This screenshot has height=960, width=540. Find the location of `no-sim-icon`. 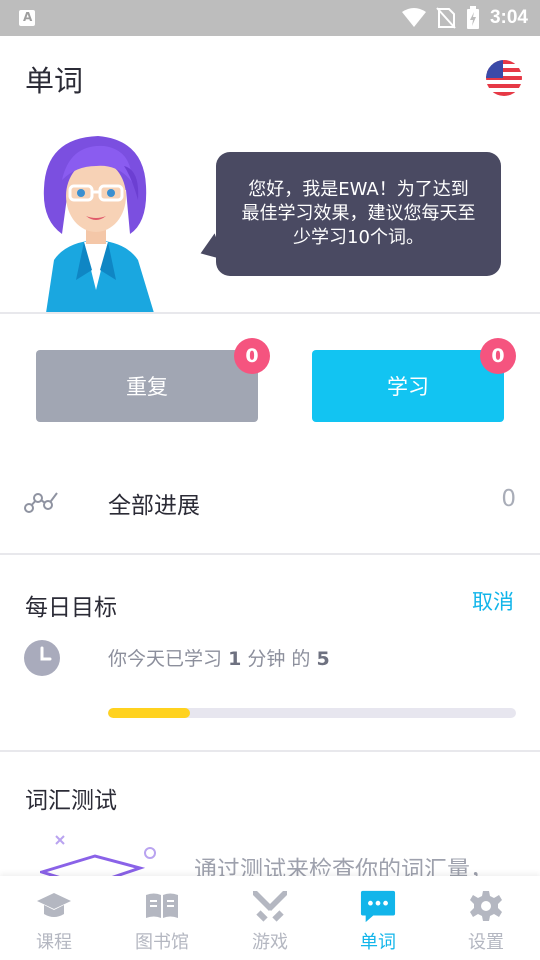

no-sim-icon is located at coordinates (446, 18).